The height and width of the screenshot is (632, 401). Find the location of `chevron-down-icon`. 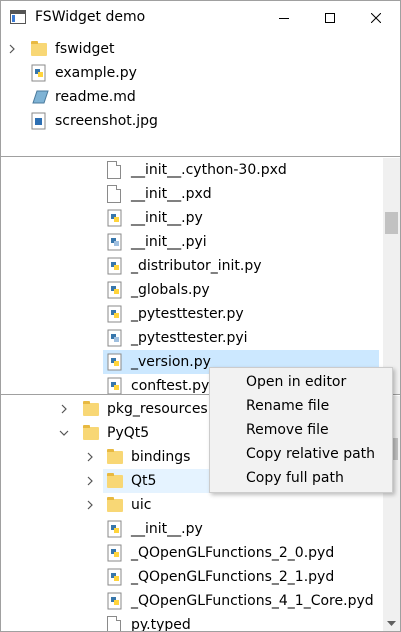

chevron-down-icon is located at coordinates (64, 433).